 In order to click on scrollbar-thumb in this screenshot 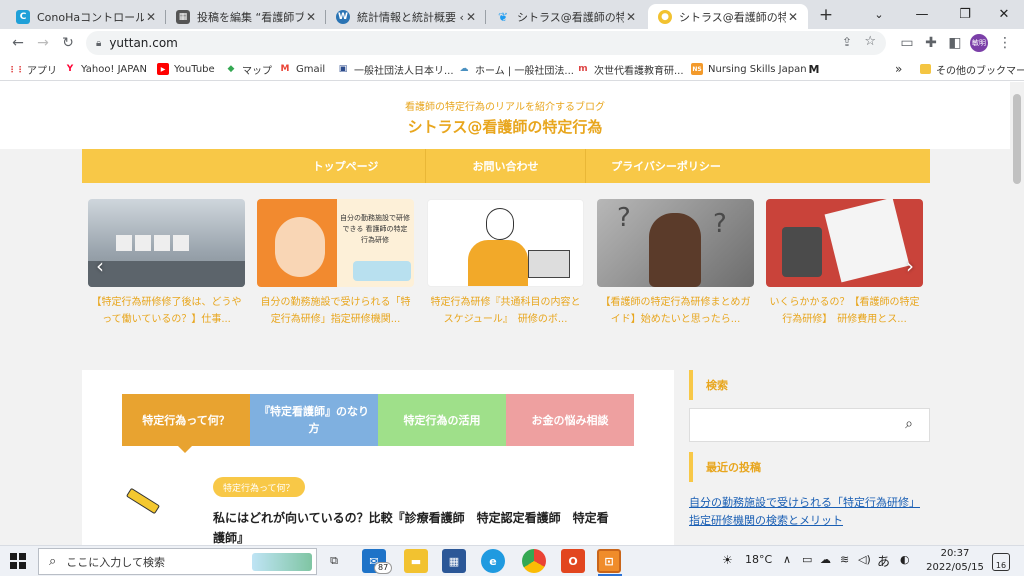, I will do `click(1017, 139)`.